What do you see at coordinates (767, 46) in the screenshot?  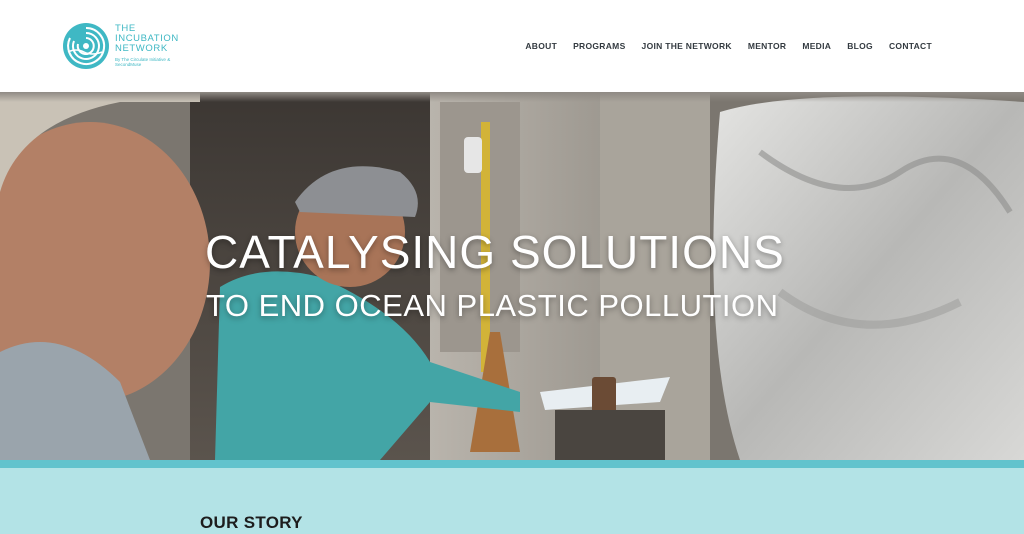 I see `nav-mentor: MENTOR` at bounding box center [767, 46].